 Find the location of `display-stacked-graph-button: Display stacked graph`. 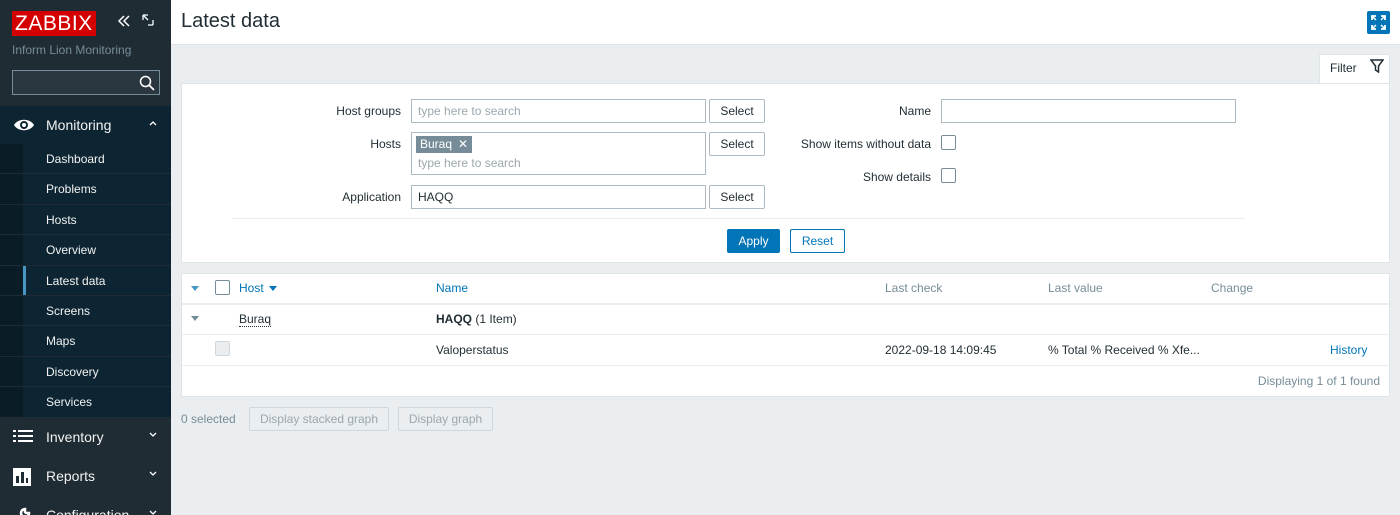

display-stacked-graph-button: Display stacked graph is located at coordinates (319, 419).